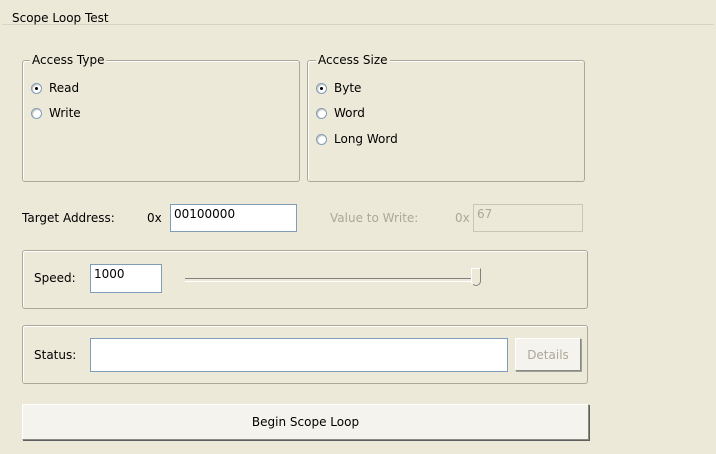  What do you see at coordinates (233, 218) in the screenshot?
I see `target-address-input: 00100000` at bounding box center [233, 218].